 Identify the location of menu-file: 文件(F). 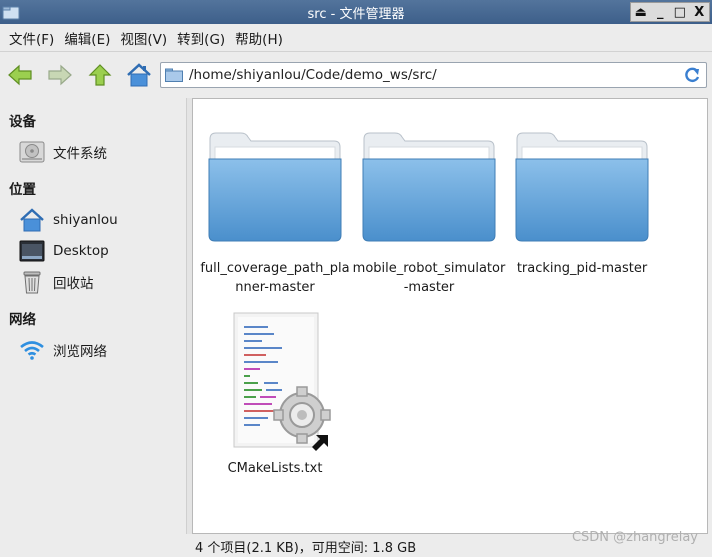
(31, 38).